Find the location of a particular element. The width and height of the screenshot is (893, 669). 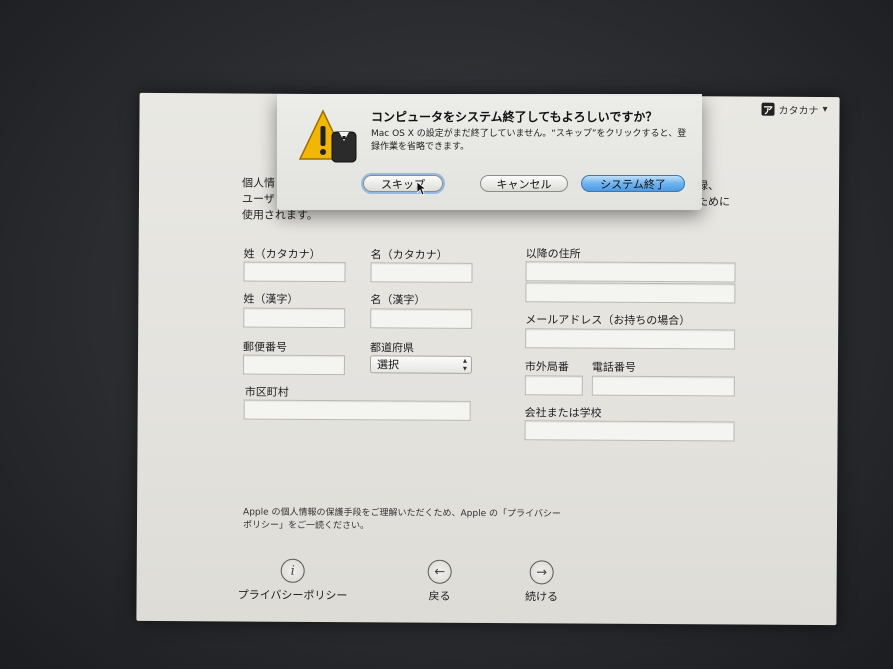

address-line2-field is located at coordinates (630, 293).